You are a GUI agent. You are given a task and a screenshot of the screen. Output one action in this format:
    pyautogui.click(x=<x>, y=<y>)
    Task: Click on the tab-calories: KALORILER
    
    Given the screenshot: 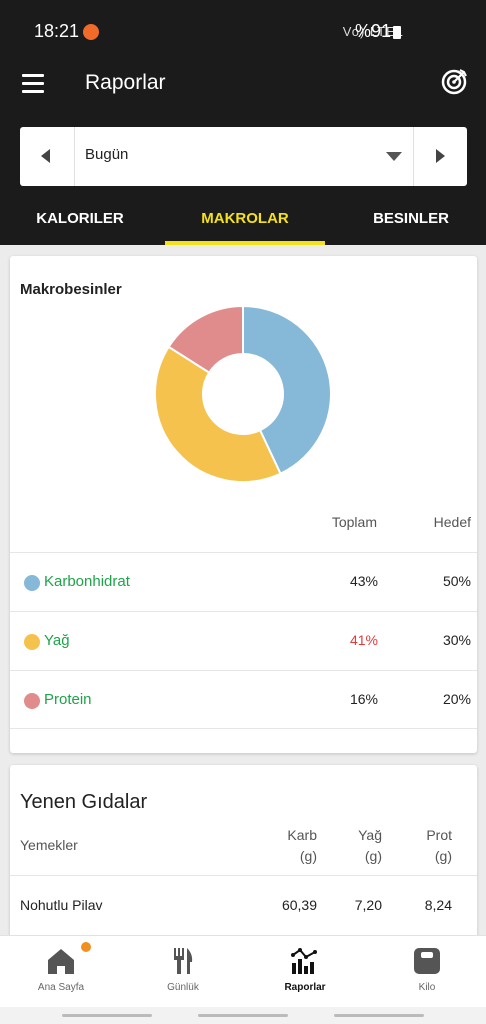 What is the action you would take?
    pyautogui.click(x=80, y=220)
    